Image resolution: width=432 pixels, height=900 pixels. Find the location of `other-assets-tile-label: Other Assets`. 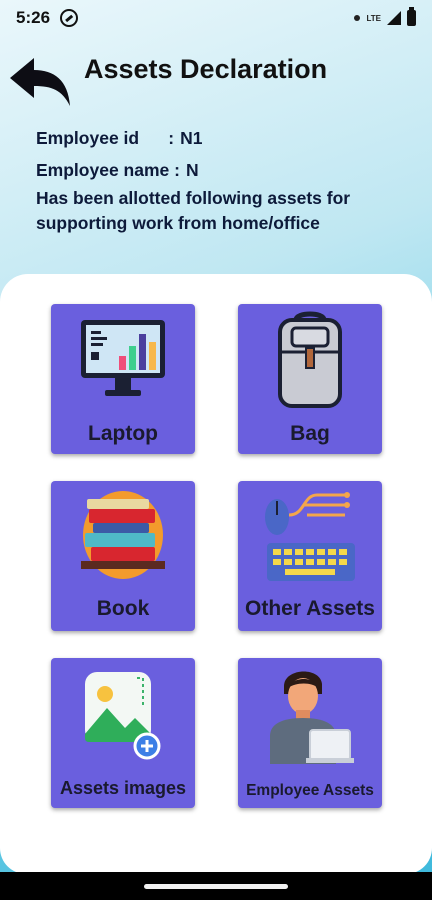

other-assets-tile-label: Other Assets is located at coordinates (310, 608).